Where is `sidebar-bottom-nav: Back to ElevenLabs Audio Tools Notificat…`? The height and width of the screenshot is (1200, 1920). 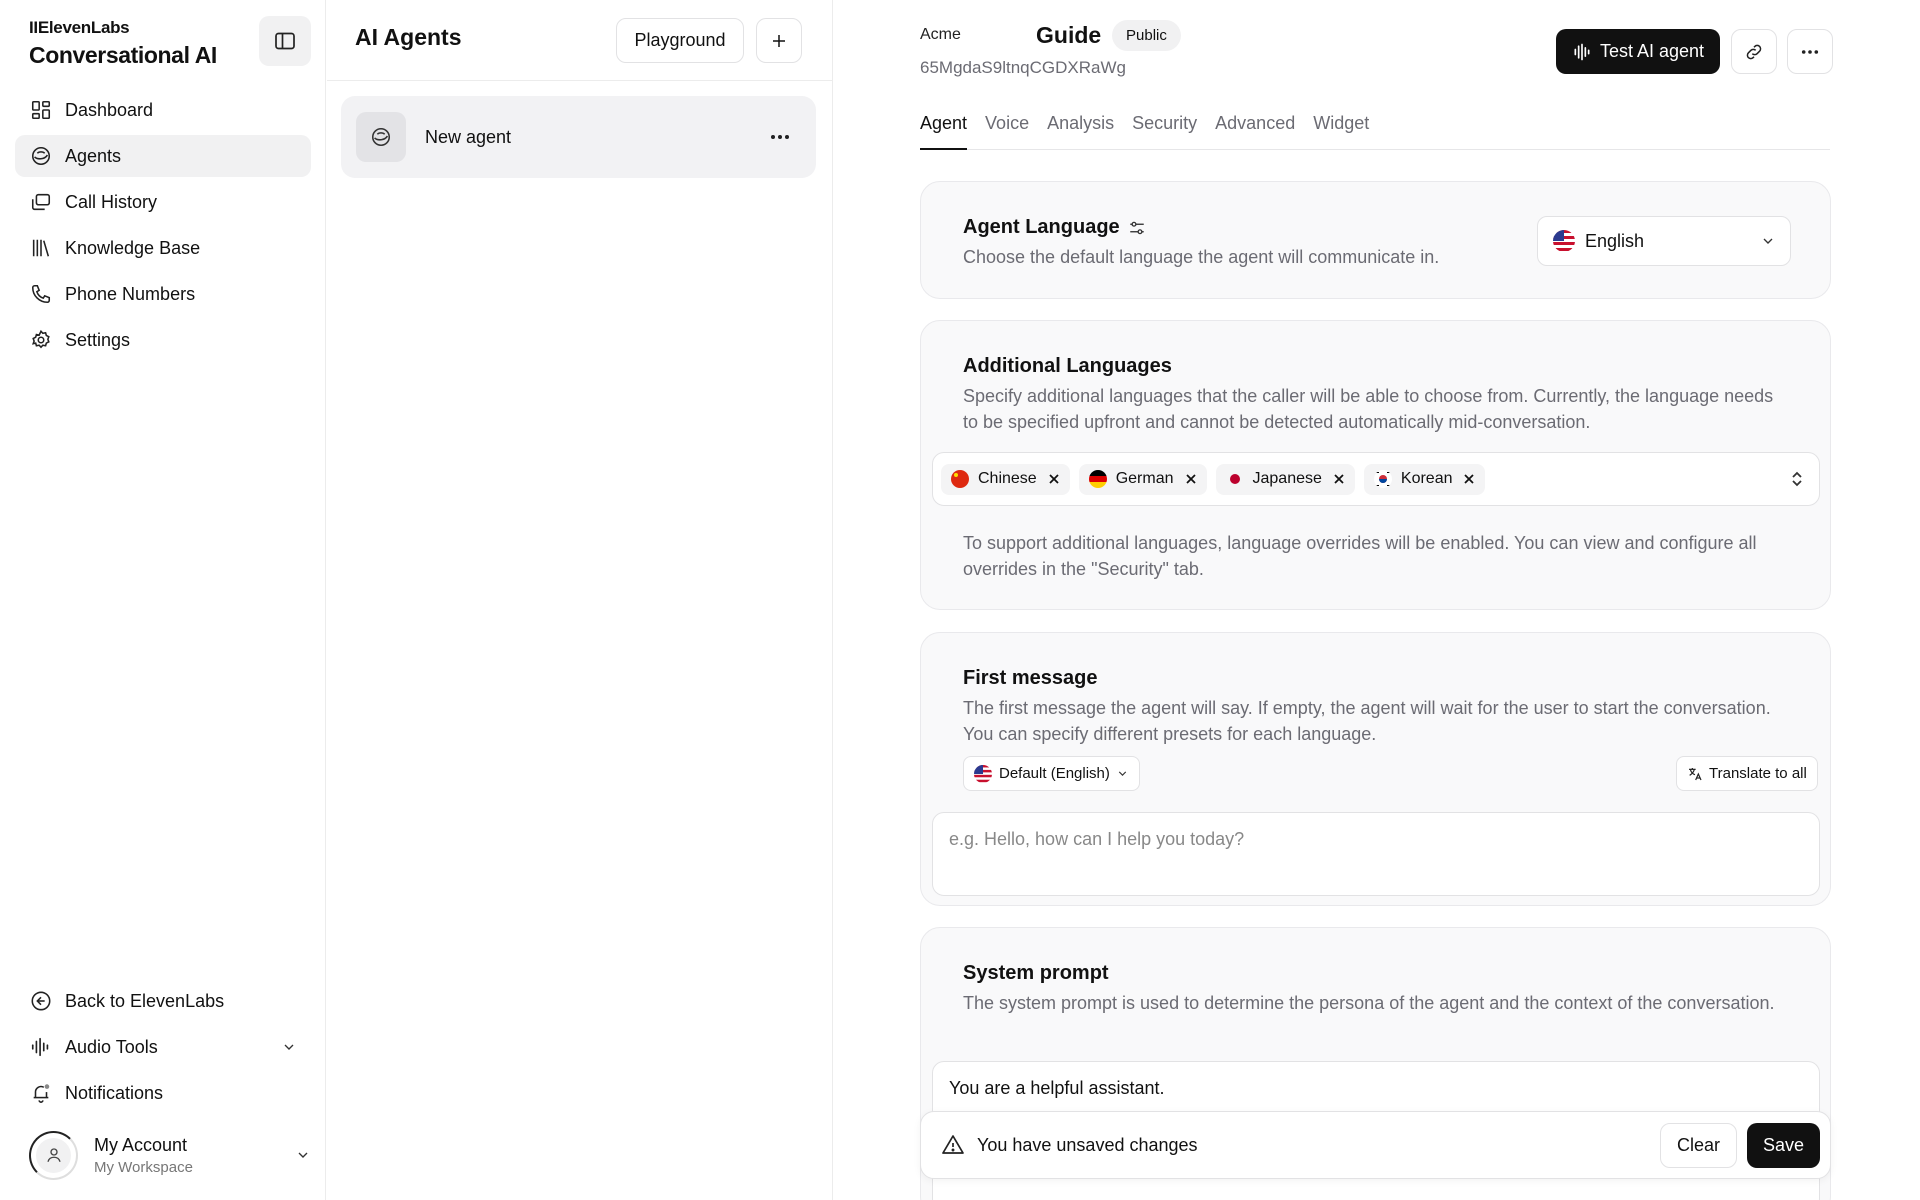
sidebar-bottom-nav: Back to ElevenLabs Audio Tools Notificat… is located at coordinates (163, 1049).